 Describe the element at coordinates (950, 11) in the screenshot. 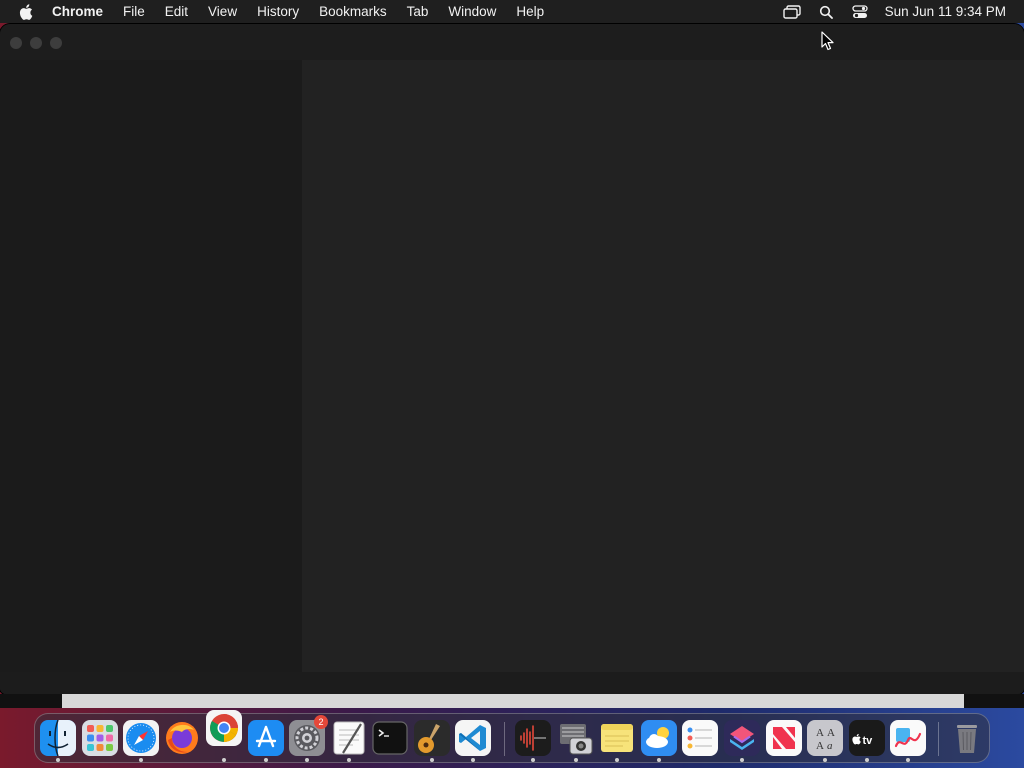

I see `menubar-clock: Sun Jun 11 9:34 PM` at that location.